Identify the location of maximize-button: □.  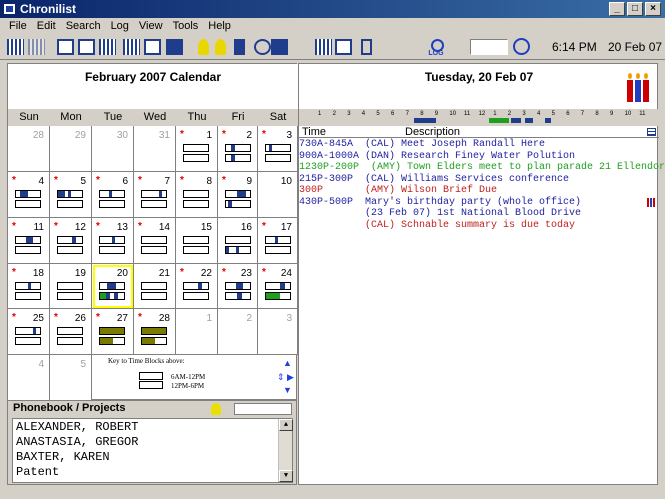
(635, 9).